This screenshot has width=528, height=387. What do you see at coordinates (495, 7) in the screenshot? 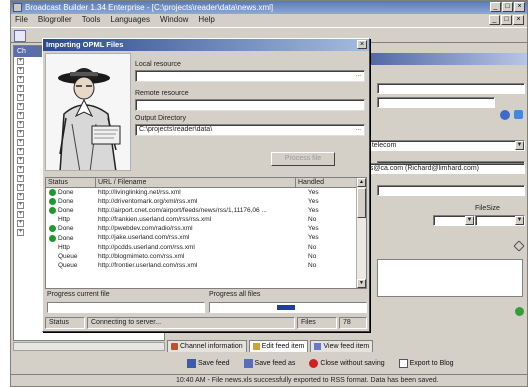
I see `minimize-button: _` at bounding box center [495, 7].